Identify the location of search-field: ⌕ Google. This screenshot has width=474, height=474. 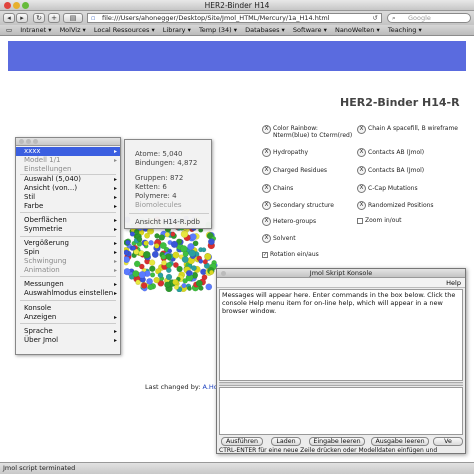
(429, 18).